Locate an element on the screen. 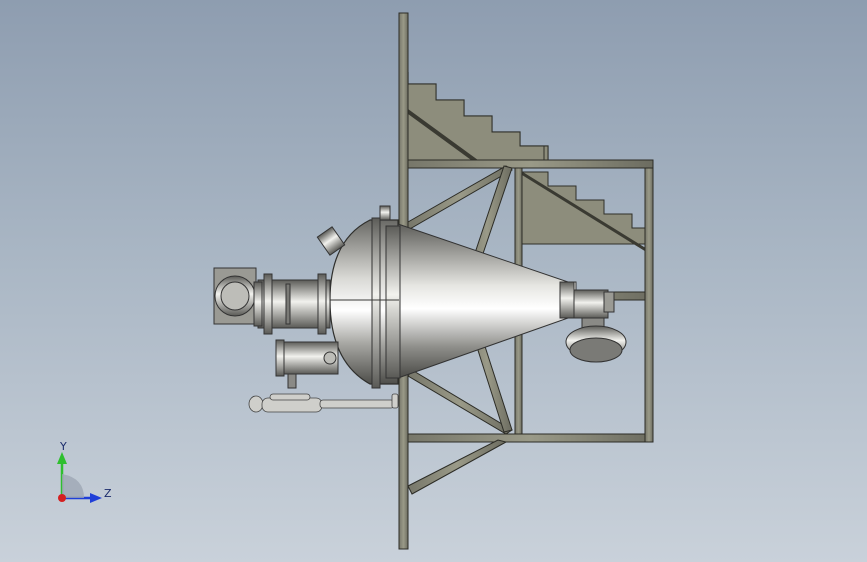  inlet-pipe is located at coordinates (272, 301).